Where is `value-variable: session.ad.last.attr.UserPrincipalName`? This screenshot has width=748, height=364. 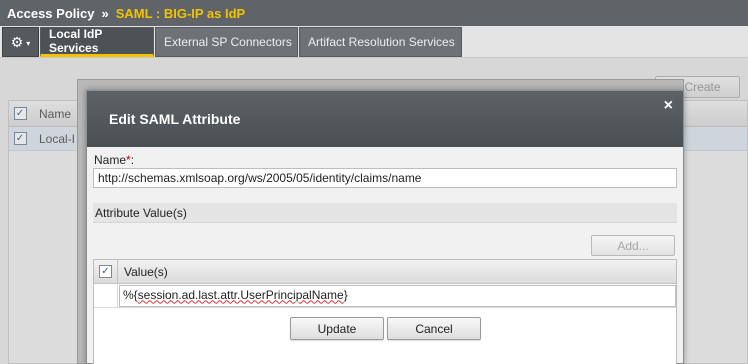
value-variable: session.ad.last.attr.UserPrincipalName is located at coordinates (240, 294).